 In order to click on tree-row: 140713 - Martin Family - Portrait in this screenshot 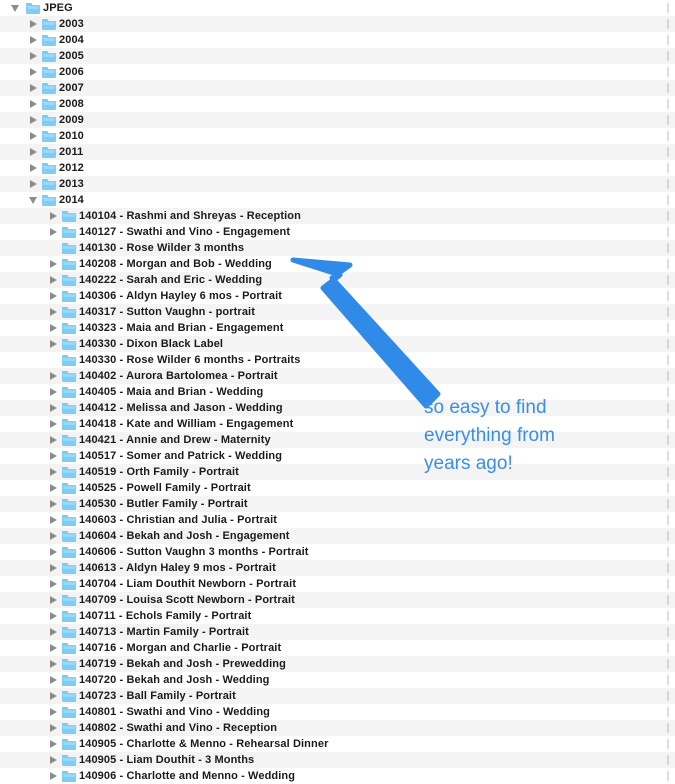, I will do `click(337, 632)`.